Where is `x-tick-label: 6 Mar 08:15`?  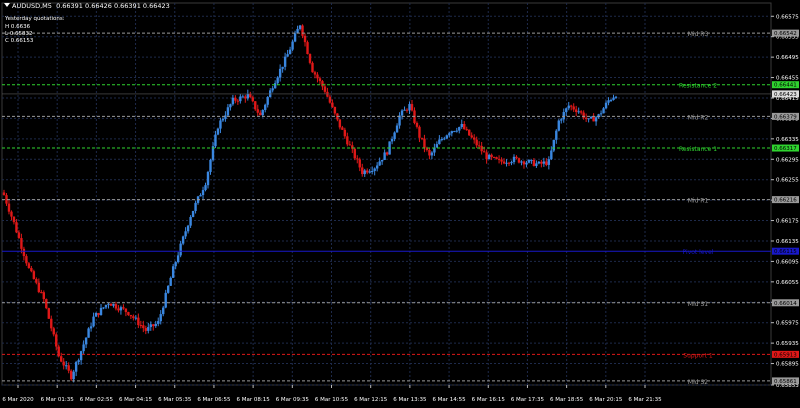 x-tick-label: 6 Mar 08:15 is located at coordinates (254, 400).